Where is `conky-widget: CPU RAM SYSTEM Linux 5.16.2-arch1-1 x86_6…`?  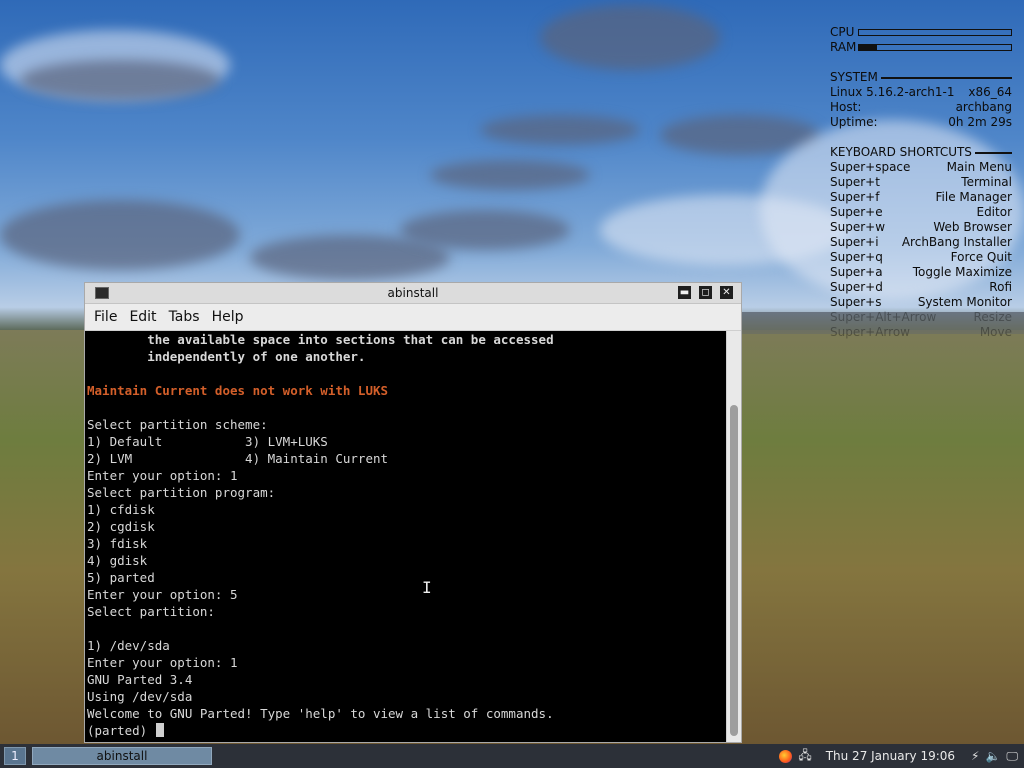 conky-widget: CPU RAM SYSTEM Linux 5.16.2-arch1-1 x86_6… is located at coordinates (921, 182).